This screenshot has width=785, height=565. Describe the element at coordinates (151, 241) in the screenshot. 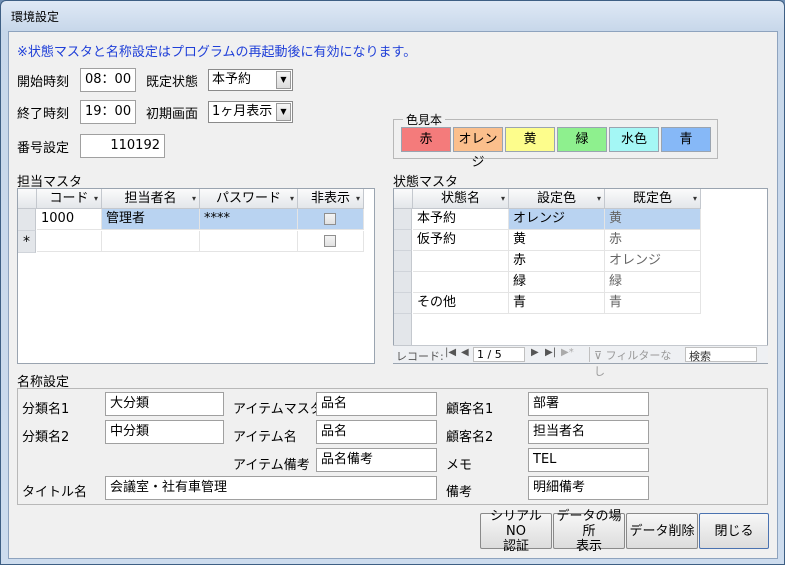

I see `cell-staff-name-new` at that location.